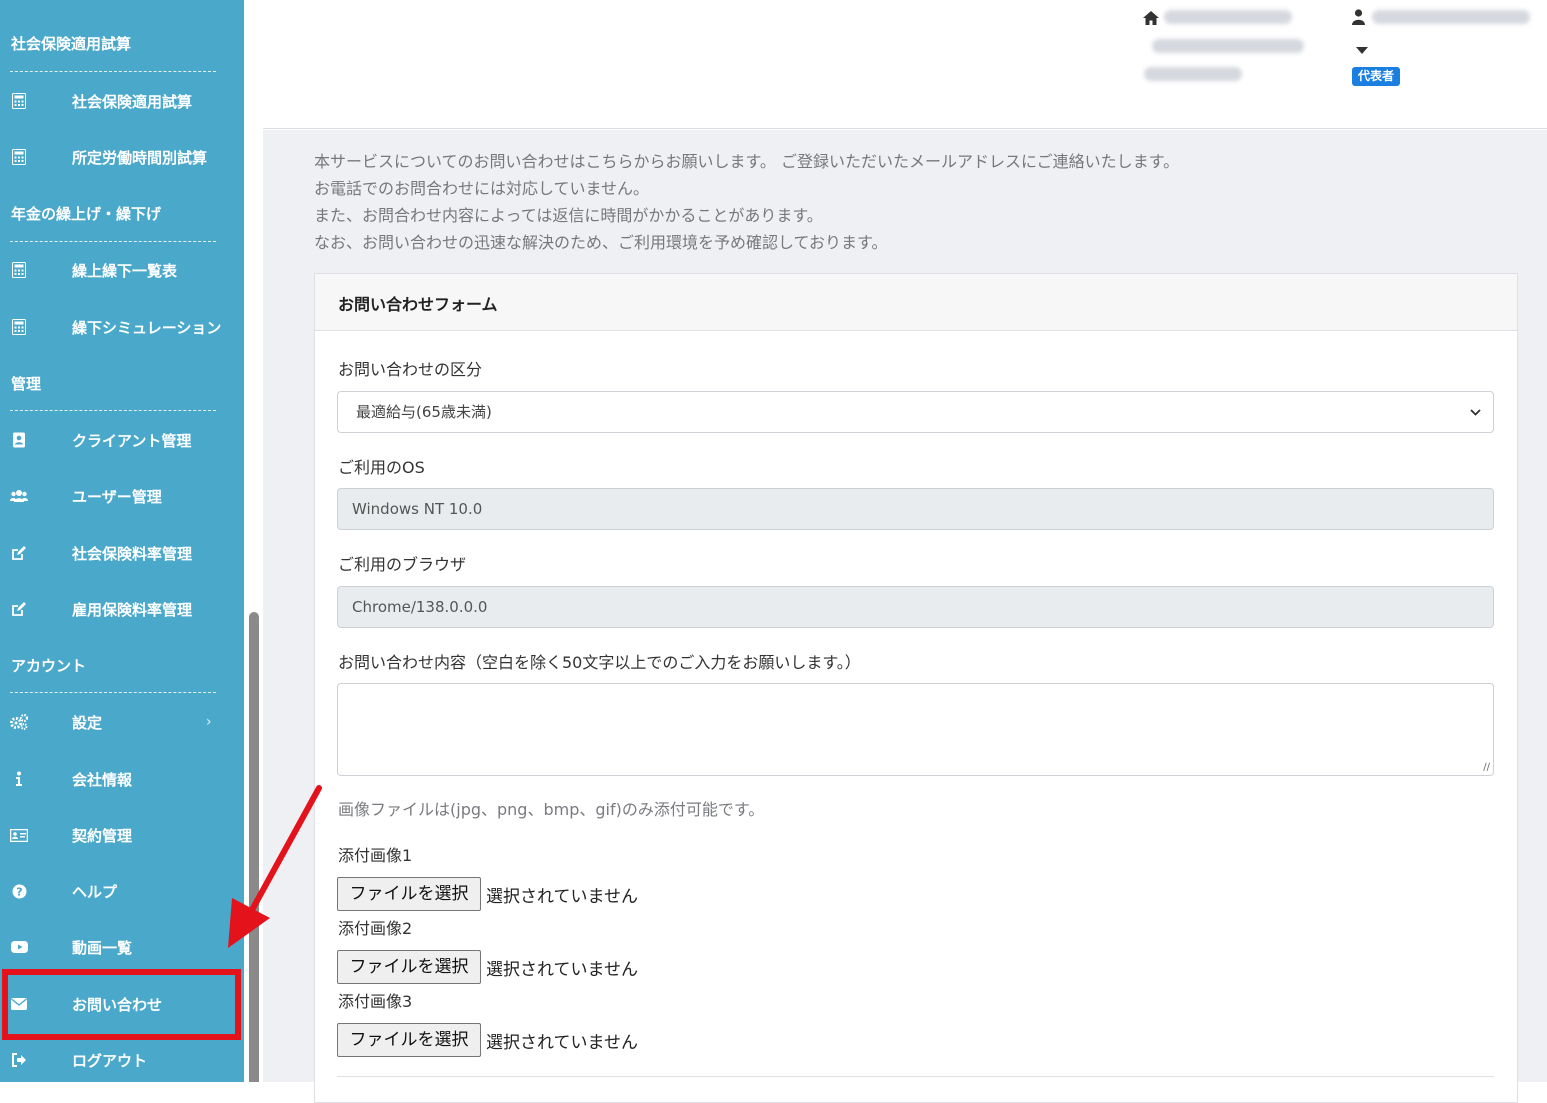 The image size is (1547, 1103). What do you see at coordinates (1475, 412) in the screenshot?
I see `chevron-down-icon` at bounding box center [1475, 412].